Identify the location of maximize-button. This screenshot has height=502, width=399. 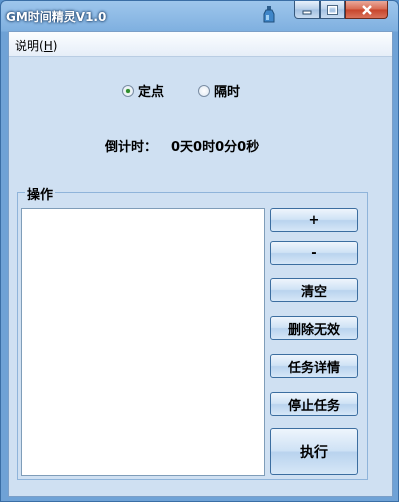
(332, 10).